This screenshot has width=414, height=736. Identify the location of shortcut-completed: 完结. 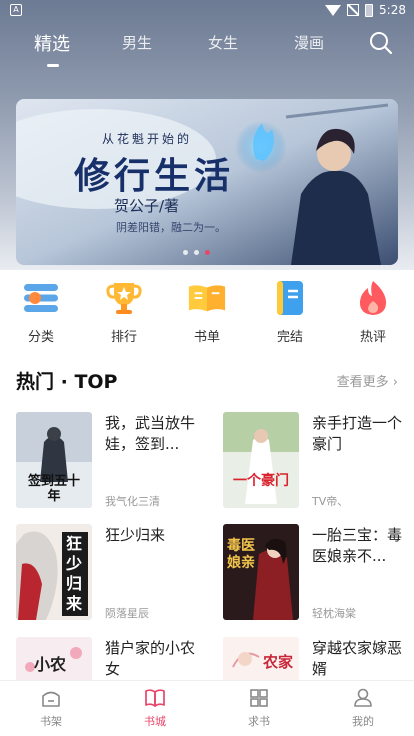
(290, 311).